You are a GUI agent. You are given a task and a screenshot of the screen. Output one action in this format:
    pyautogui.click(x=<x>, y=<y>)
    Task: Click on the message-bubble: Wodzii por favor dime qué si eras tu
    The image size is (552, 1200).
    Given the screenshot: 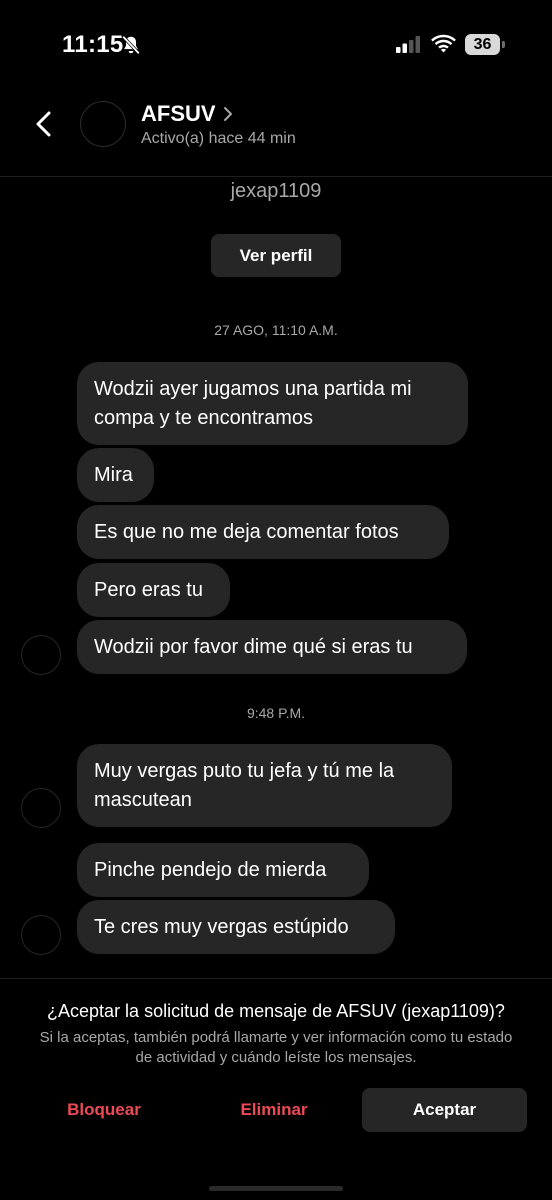 What is the action you would take?
    pyautogui.click(x=272, y=647)
    